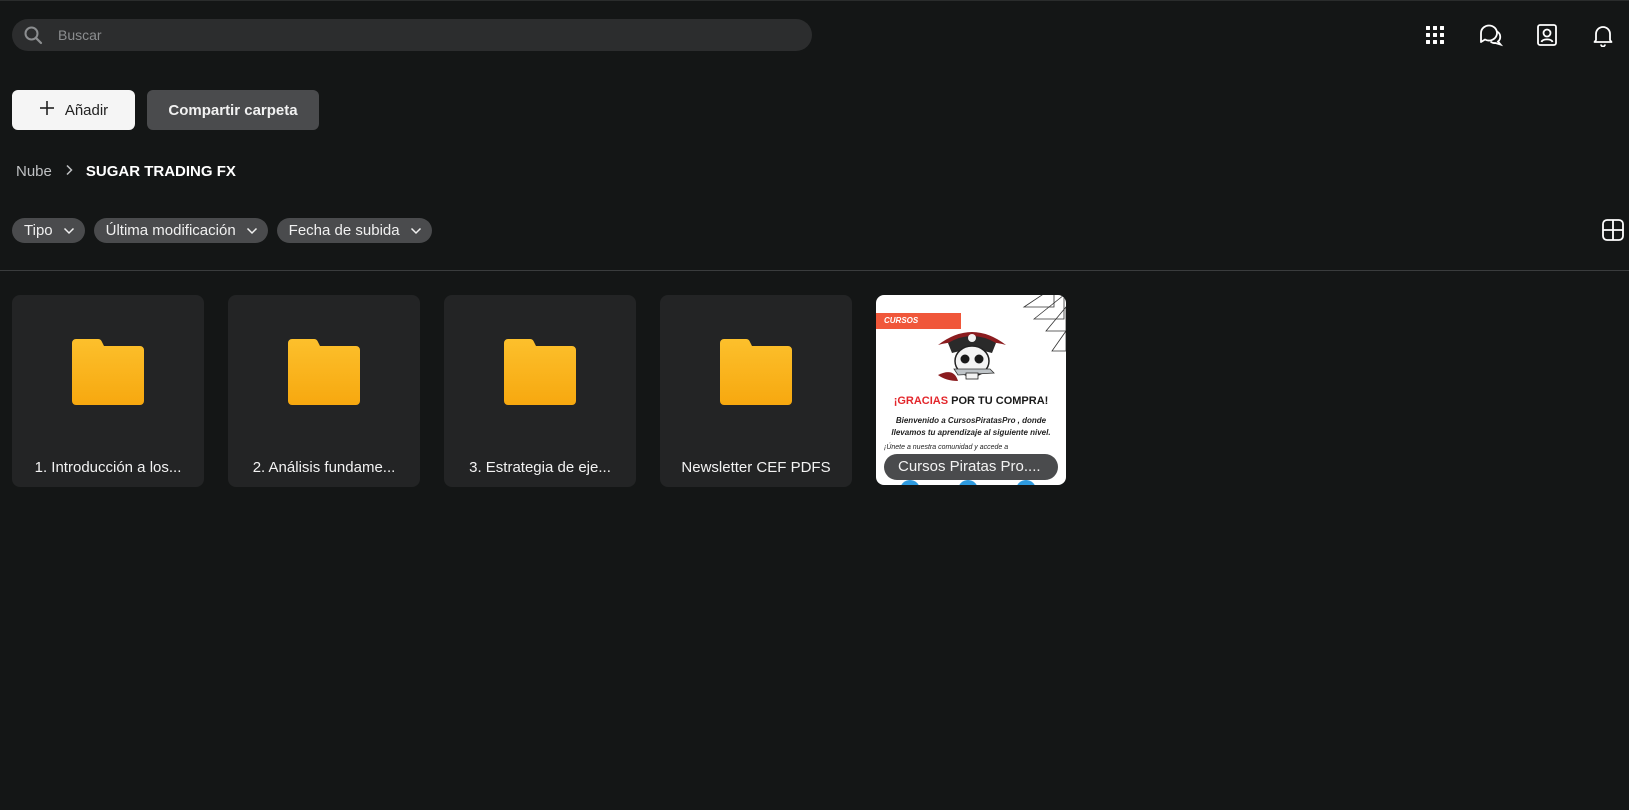 This screenshot has width=1629, height=810. I want to click on filter-type: Tipo, so click(48, 230).